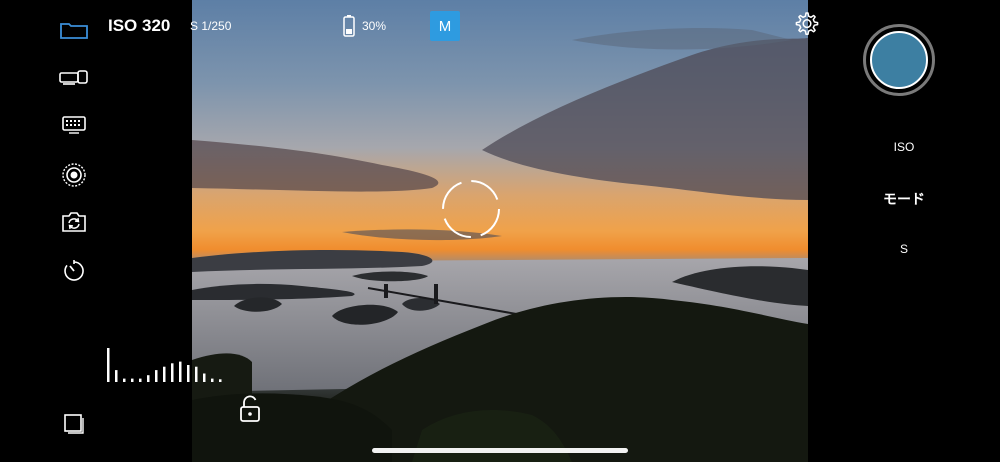 The height and width of the screenshot is (462, 1000). Describe the element at coordinates (74, 271) in the screenshot. I see `timer-icon` at that location.